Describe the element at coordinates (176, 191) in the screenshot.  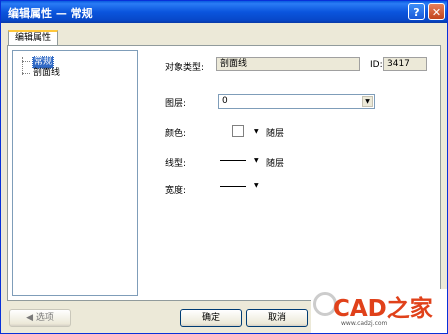
I see `width-label: 宽度:` at that location.